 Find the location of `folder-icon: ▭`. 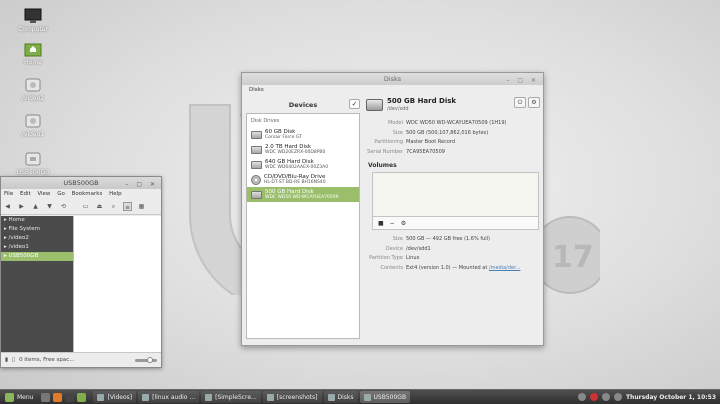

folder-icon: ▭ is located at coordinates (85, 206).